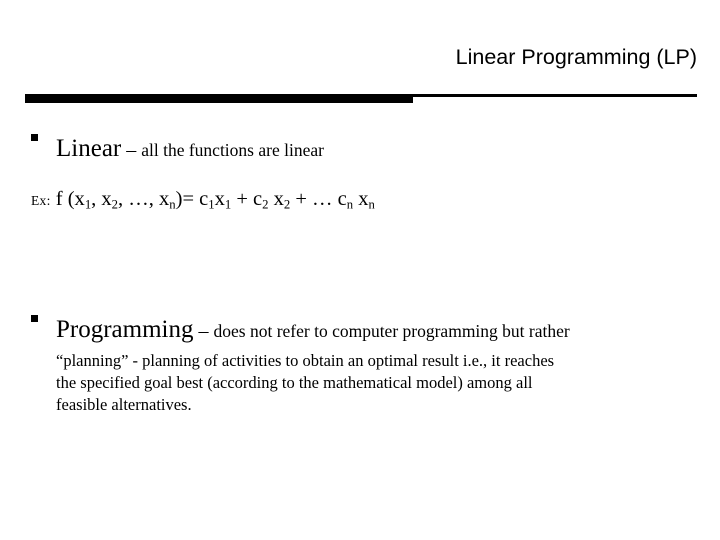 The height and width of the screenshot is (540, 720). I want to click on formula-plus-1: + c, so click(247, 198).